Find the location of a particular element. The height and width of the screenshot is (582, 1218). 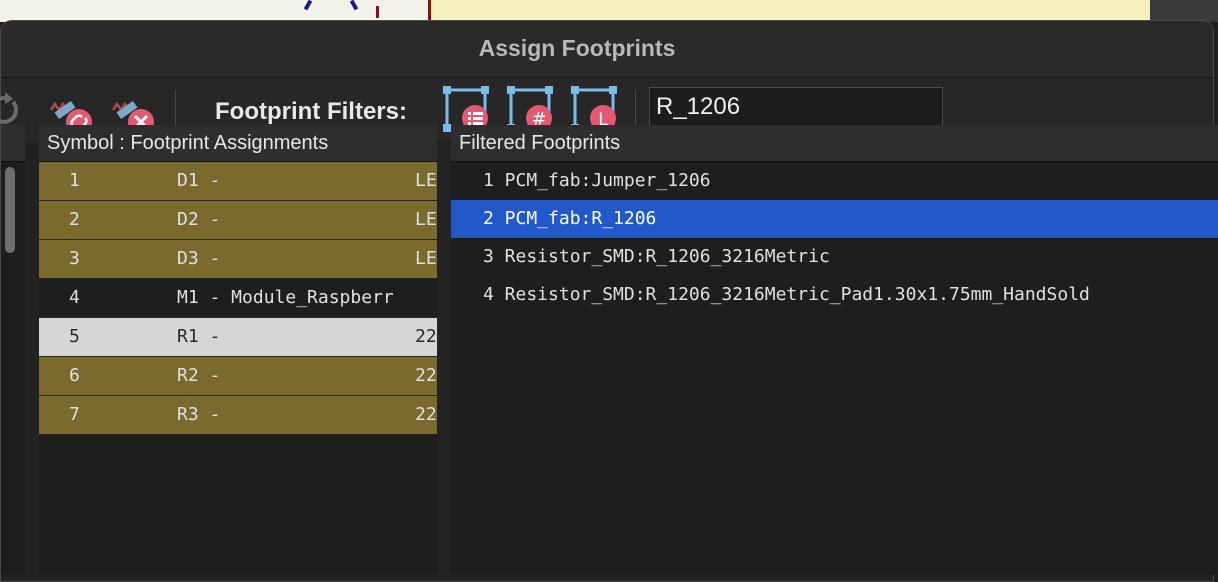

row-number: 4 is located at coordinates (74, 297).